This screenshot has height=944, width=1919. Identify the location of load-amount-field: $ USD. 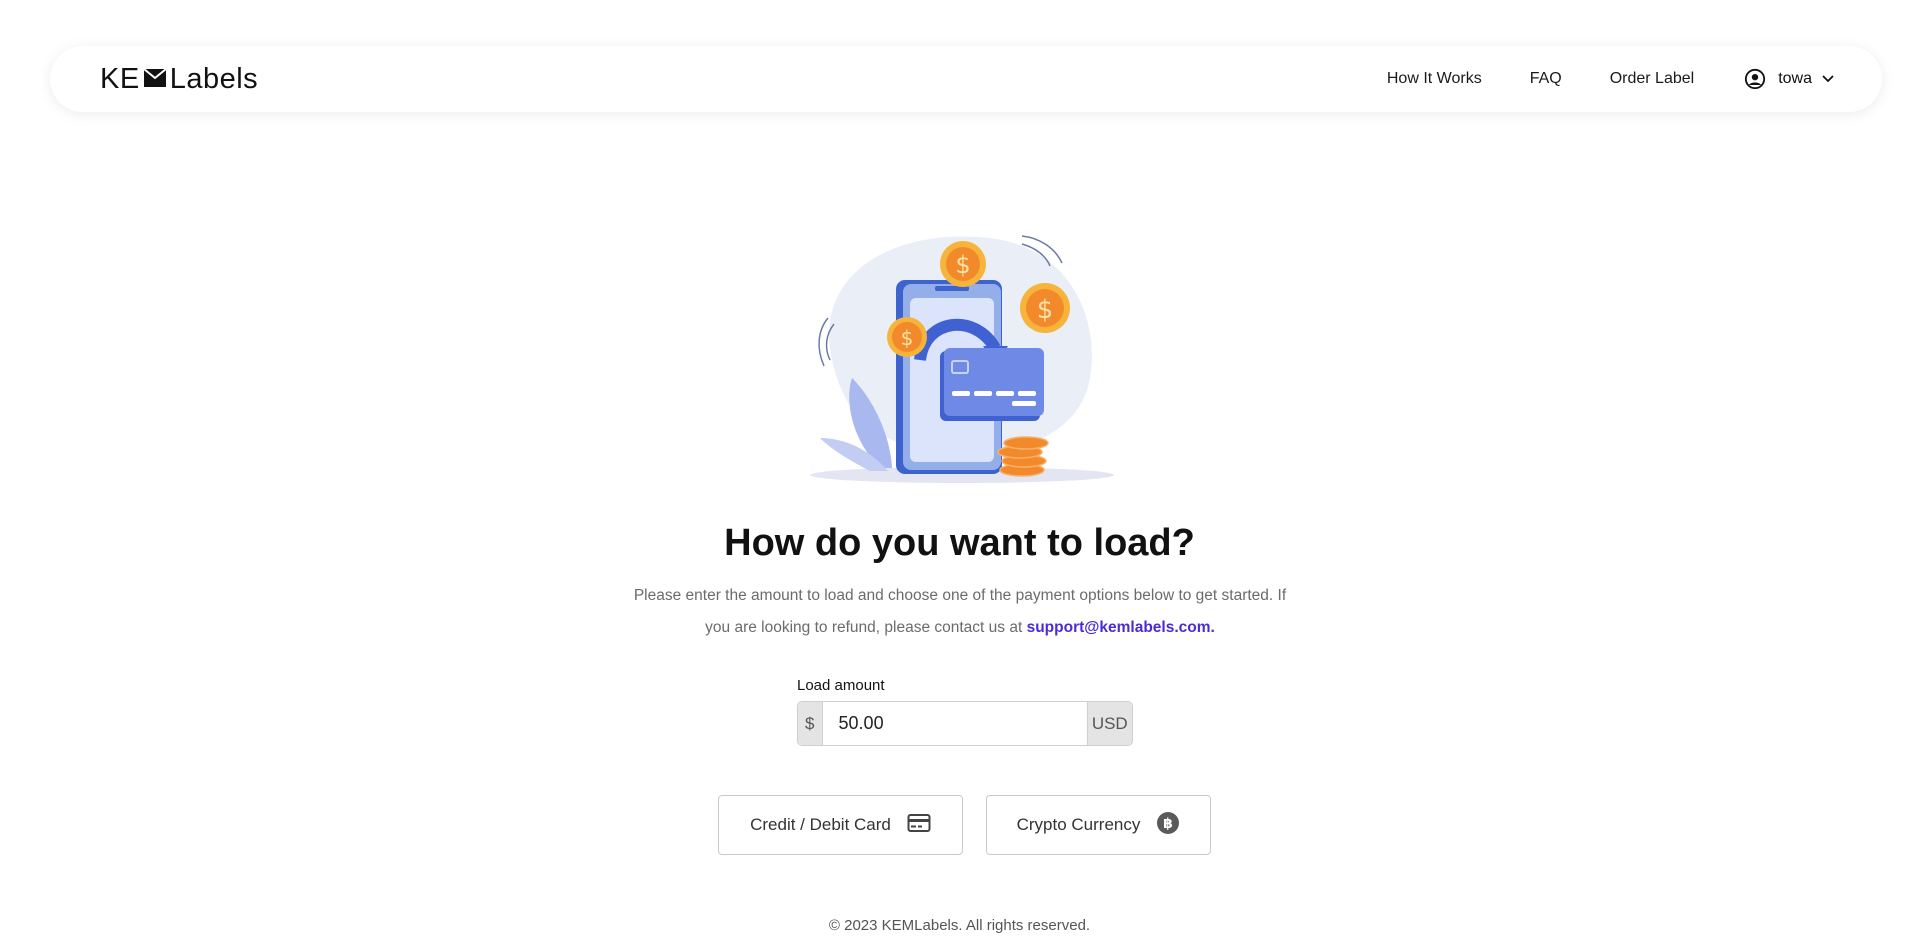
(965, 723).